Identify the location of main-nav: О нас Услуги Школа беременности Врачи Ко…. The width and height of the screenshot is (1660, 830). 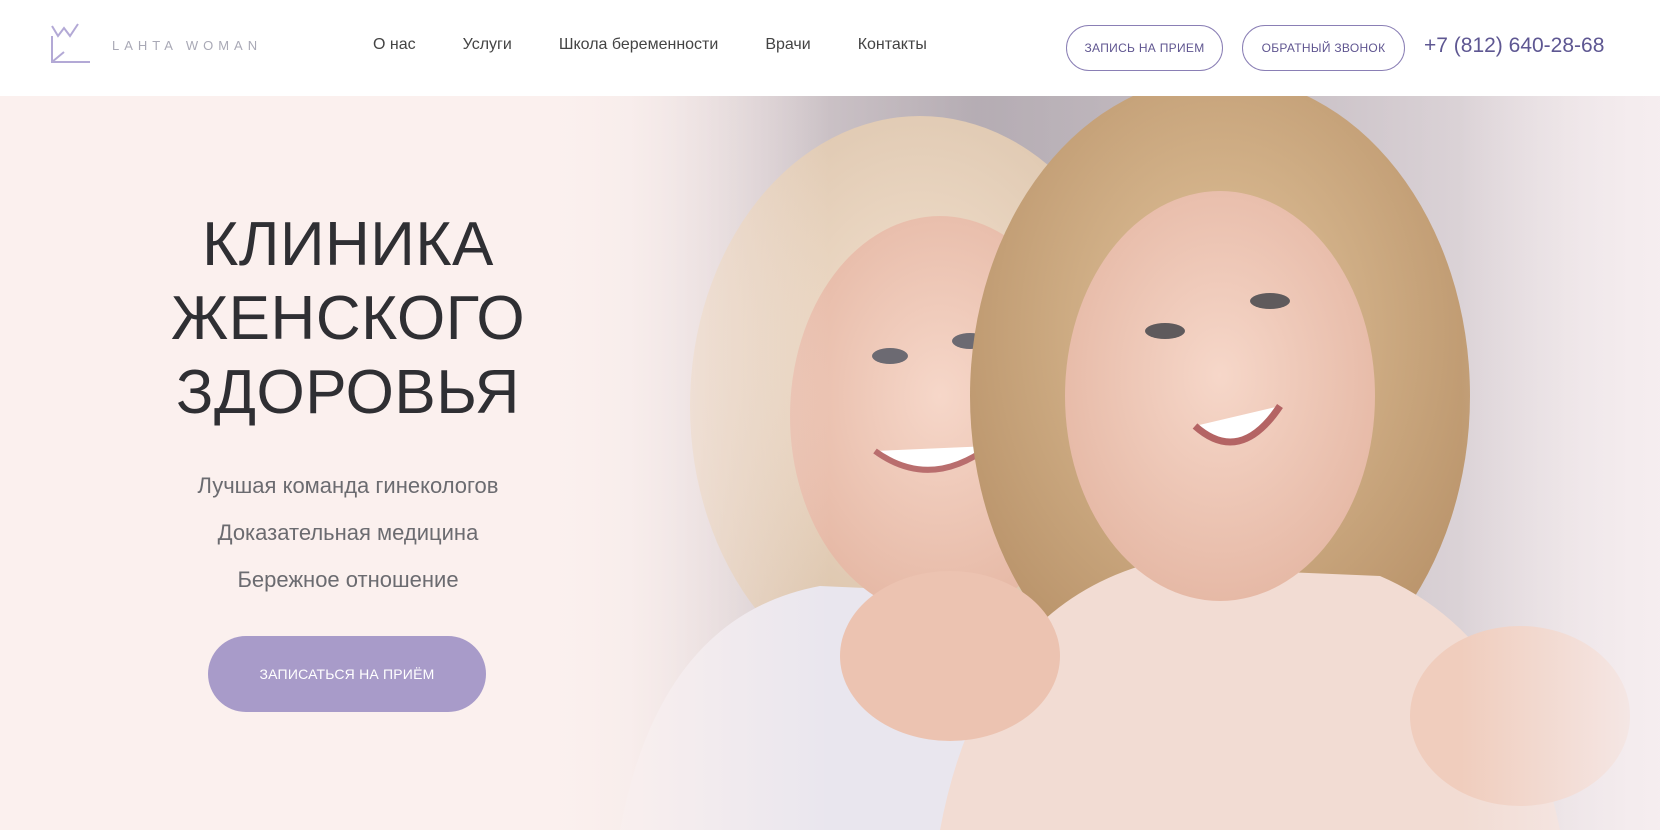
(673, 47).